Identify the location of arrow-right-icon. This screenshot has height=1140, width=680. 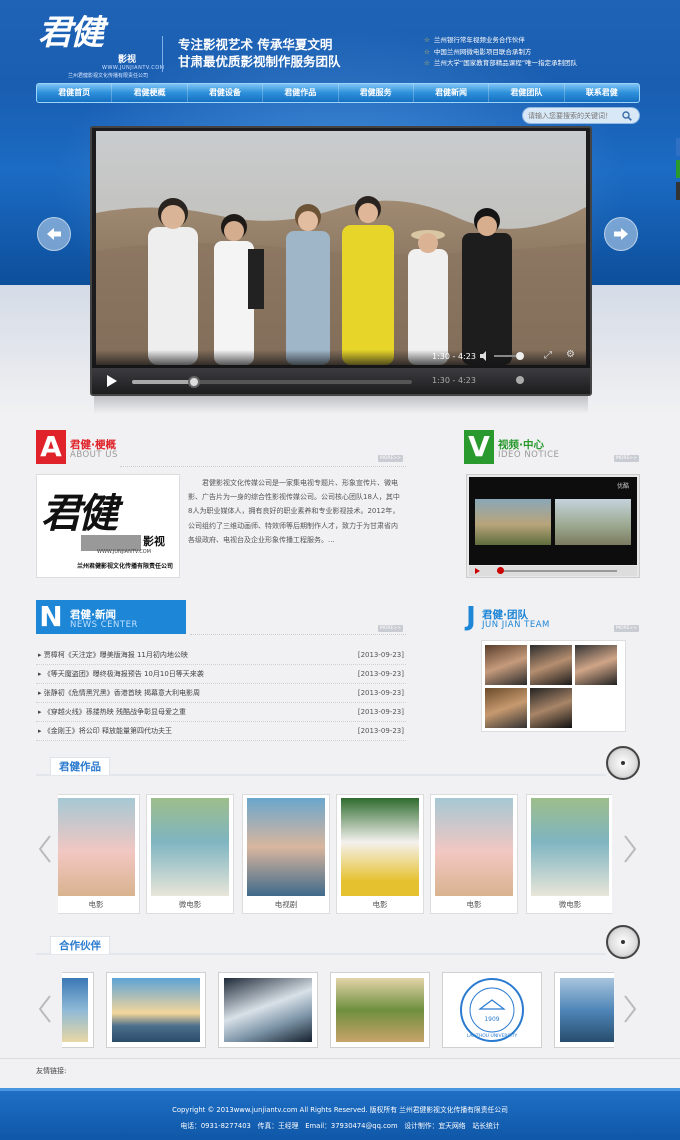
(621, 234).